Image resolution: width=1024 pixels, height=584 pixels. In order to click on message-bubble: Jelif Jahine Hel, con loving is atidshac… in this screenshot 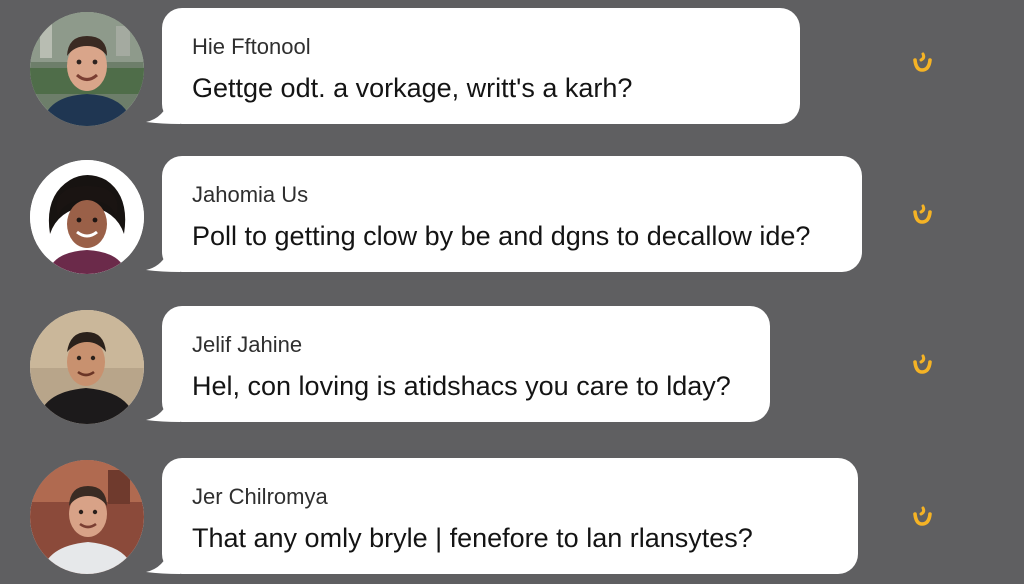, I will do `click(458, 364)`.